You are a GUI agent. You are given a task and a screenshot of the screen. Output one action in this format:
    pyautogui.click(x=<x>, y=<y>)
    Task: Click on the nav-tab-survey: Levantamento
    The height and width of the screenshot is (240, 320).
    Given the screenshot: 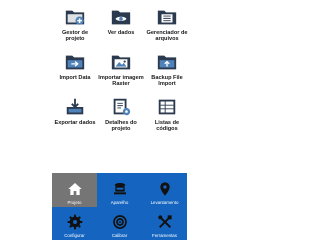 What is the action you would take?
    pyautogui.click(x=164, y=190)
    